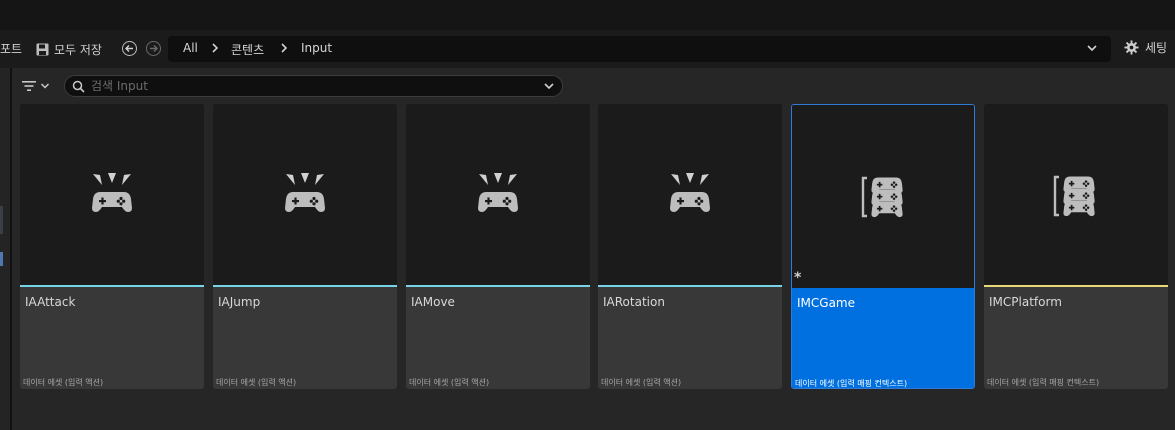  I want to click on back-button, so click(129, 48).